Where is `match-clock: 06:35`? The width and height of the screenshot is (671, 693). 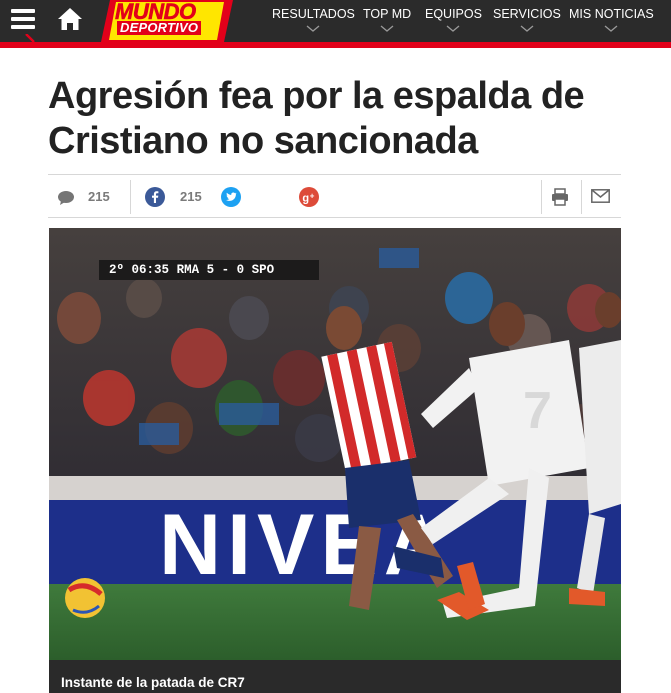 match-clock: 06:35 is located at coordinates (150, 270).